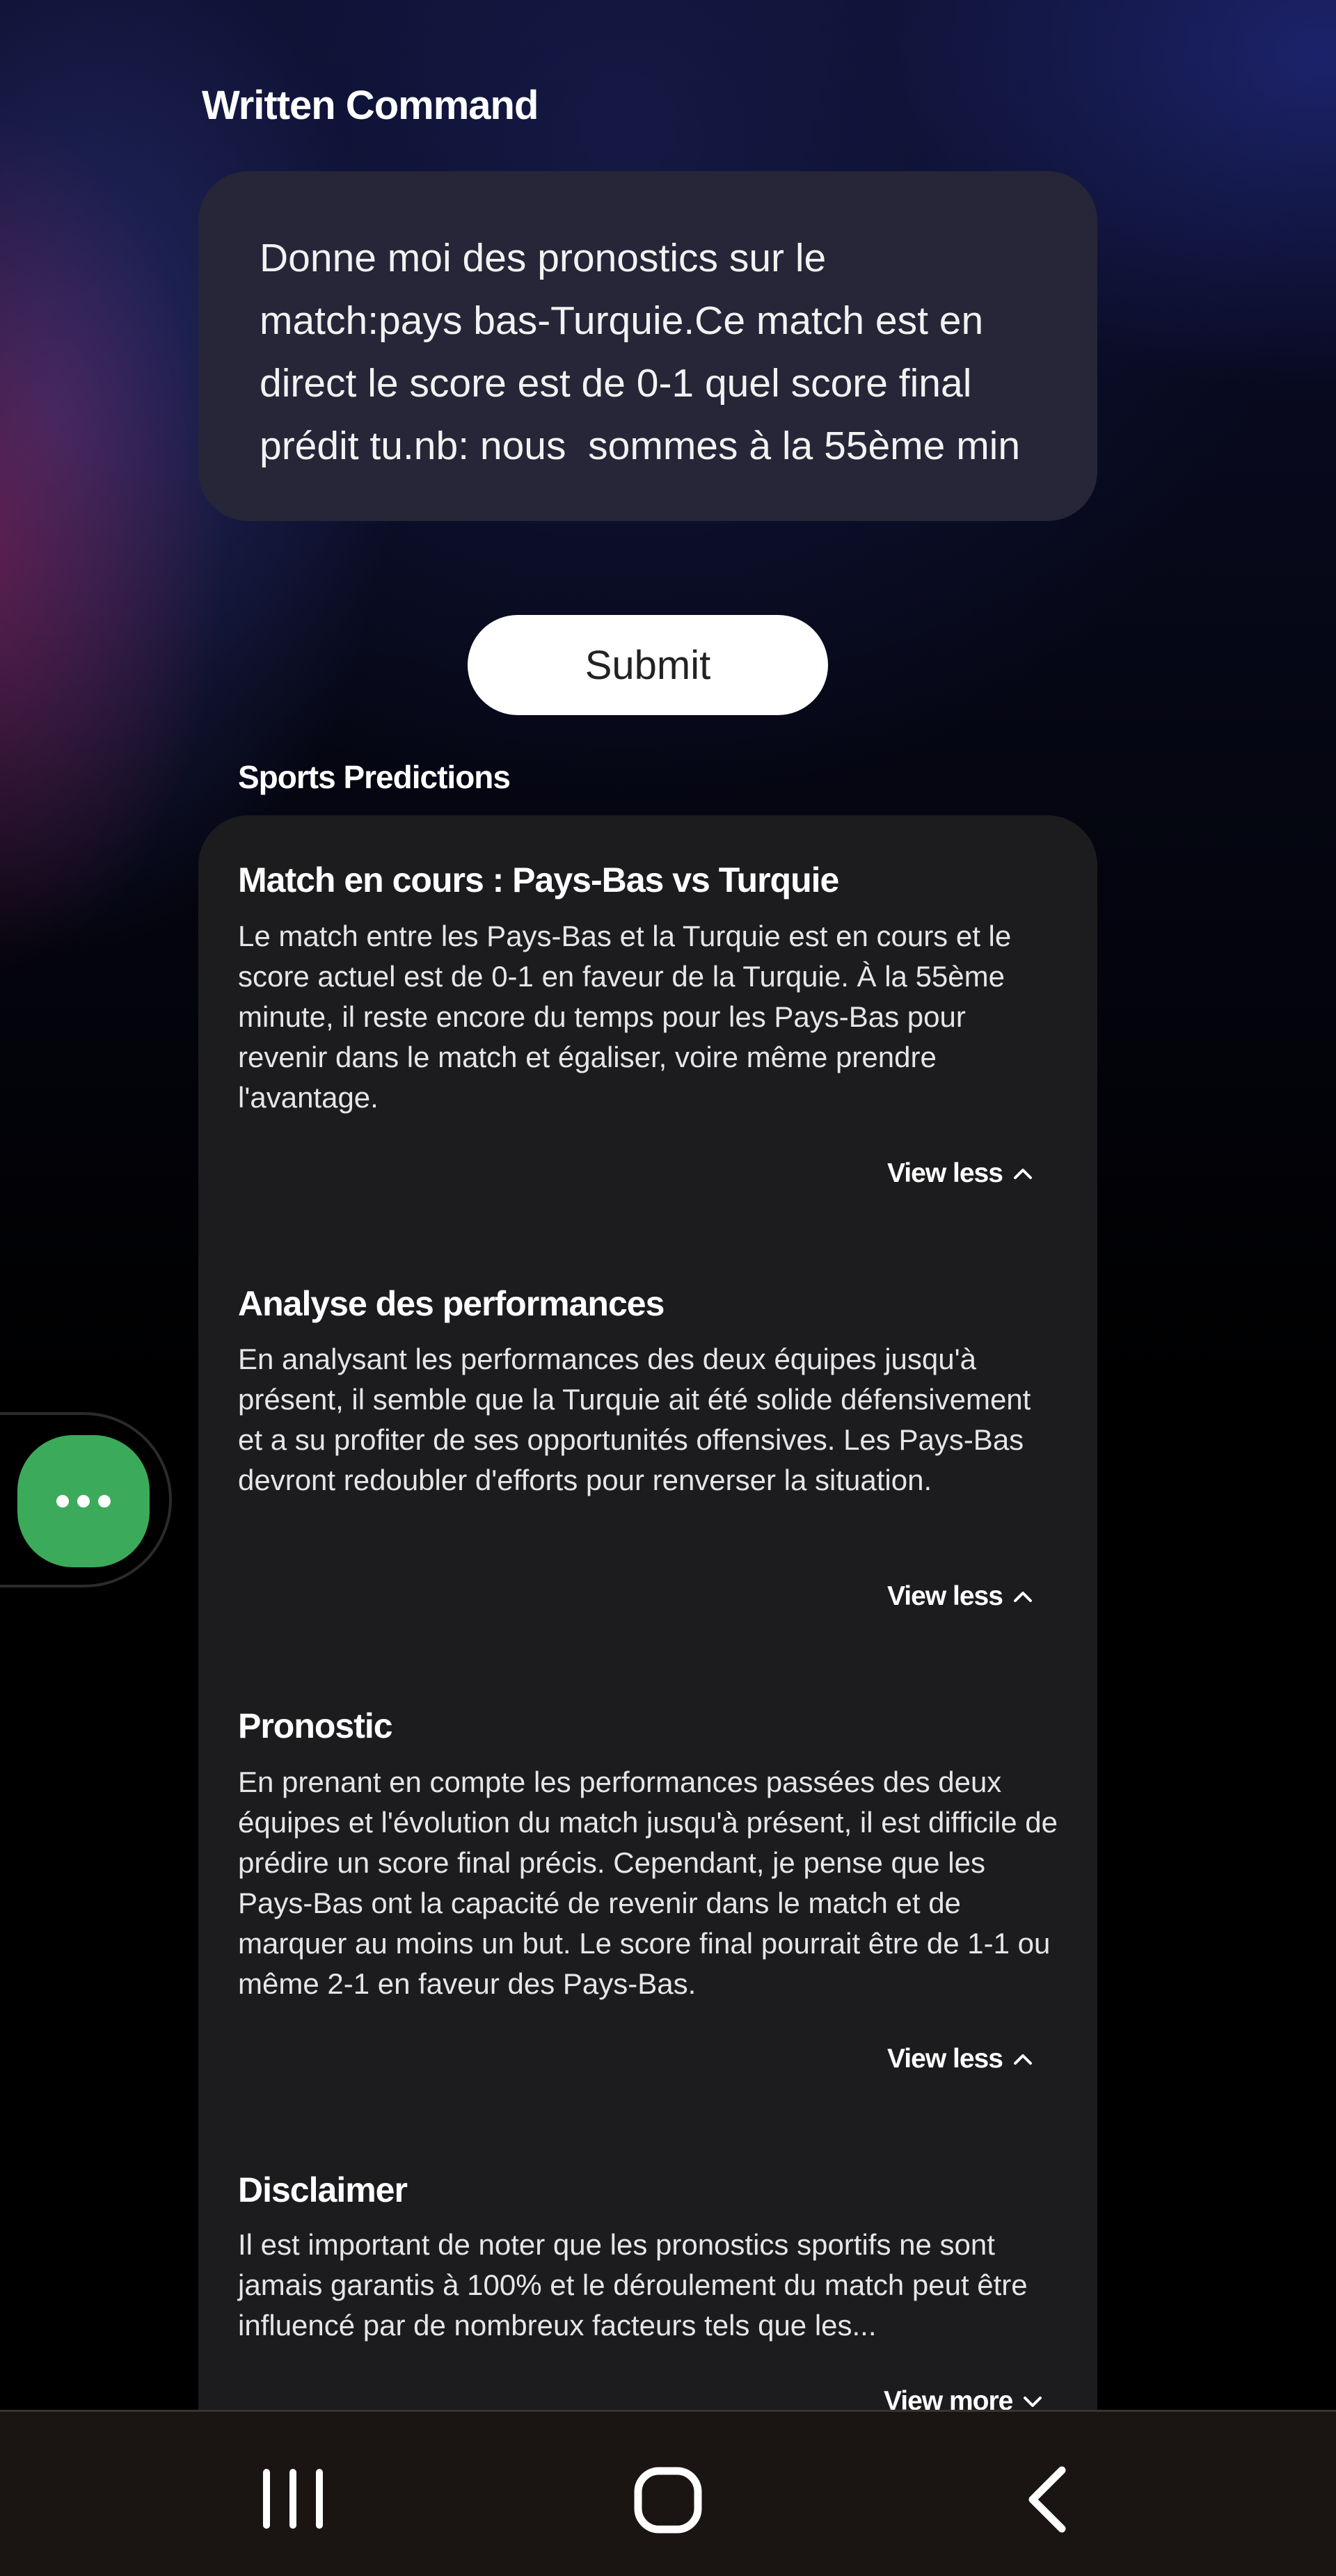 The image size is (1336, 2576). I want to click on prediction-heading-match: Match en cours : Pays-Bas vs Turquie, so click(538, 880).